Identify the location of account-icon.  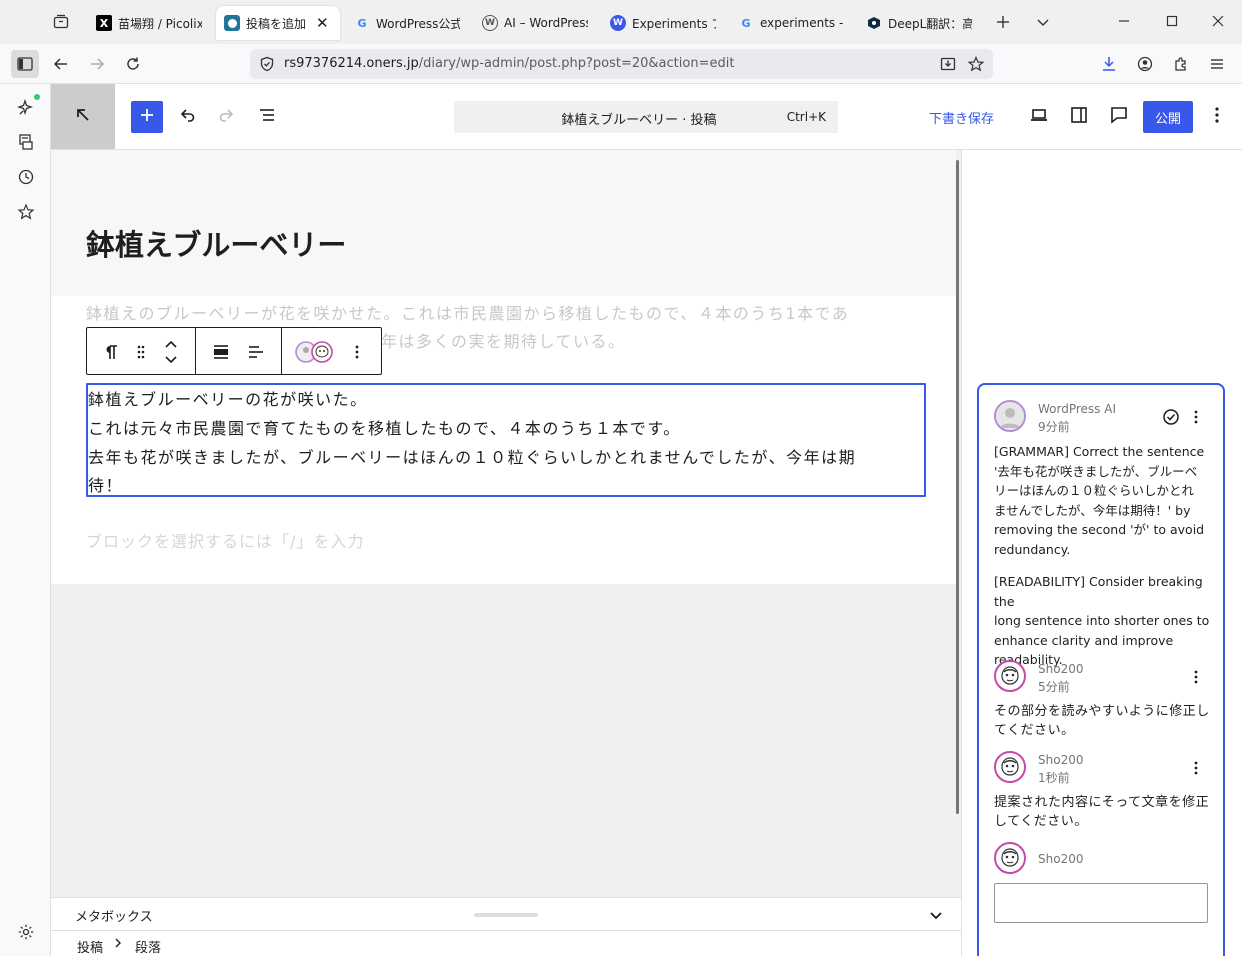
(1145, 64).